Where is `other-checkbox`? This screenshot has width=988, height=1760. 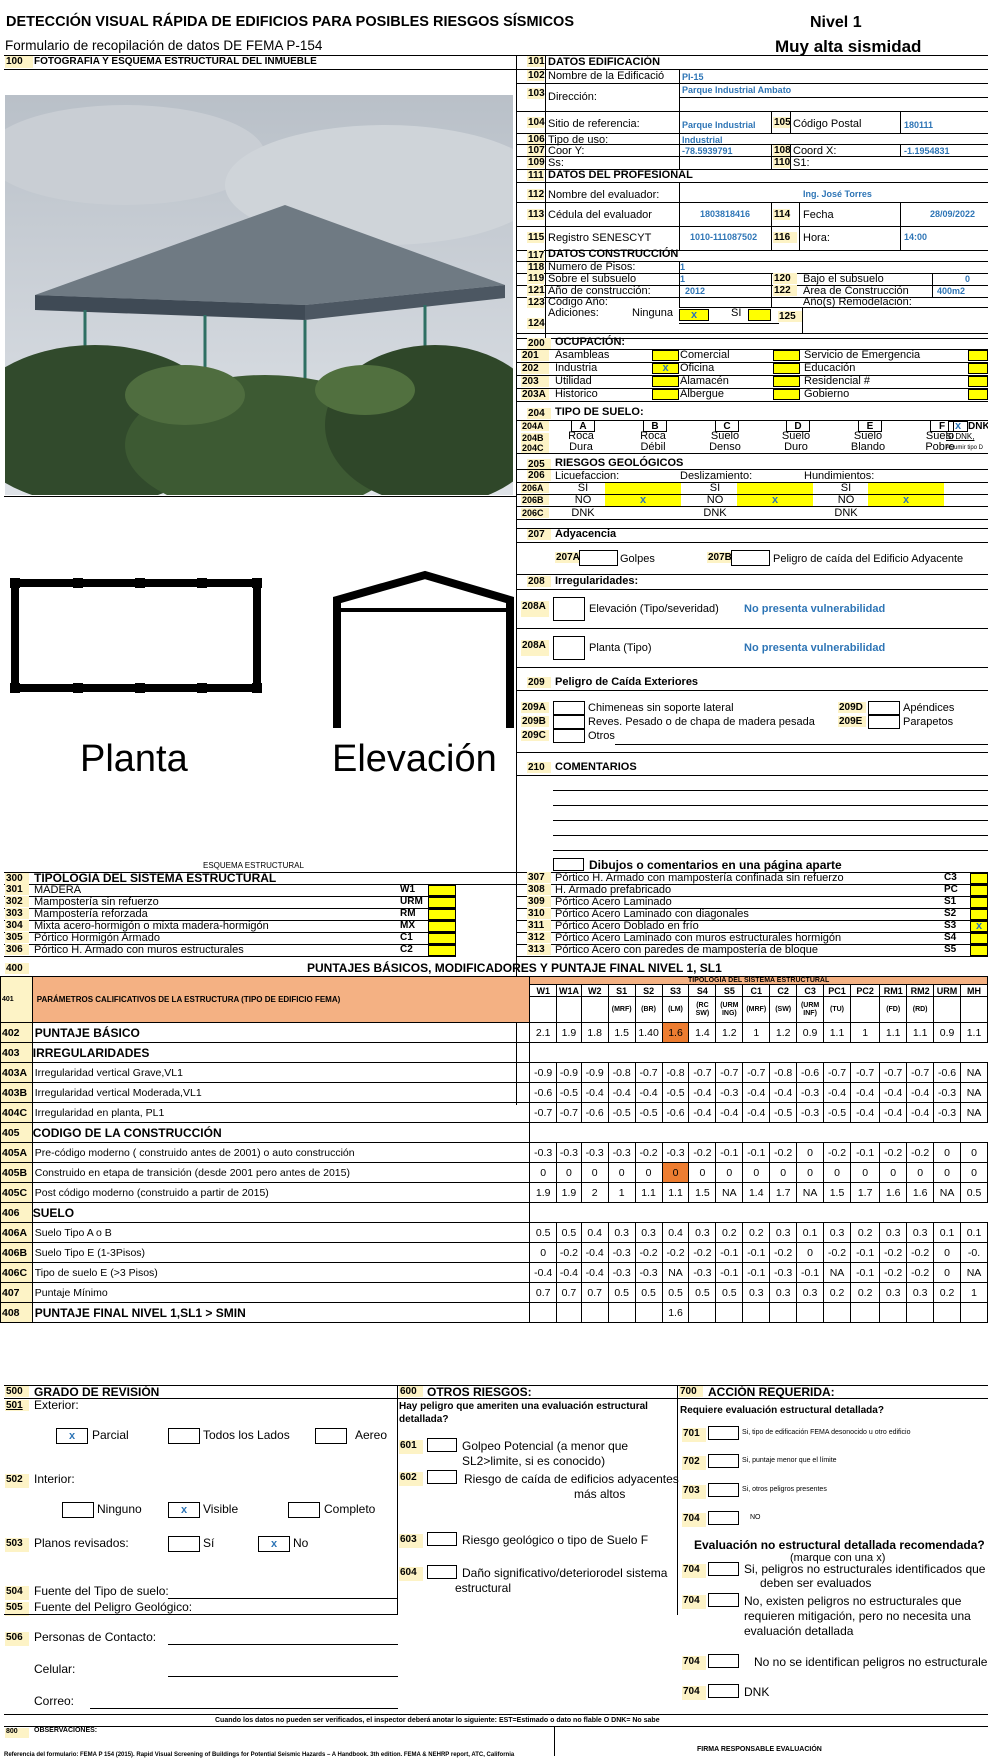
other-checkbox is located at coordinates (569, 736).